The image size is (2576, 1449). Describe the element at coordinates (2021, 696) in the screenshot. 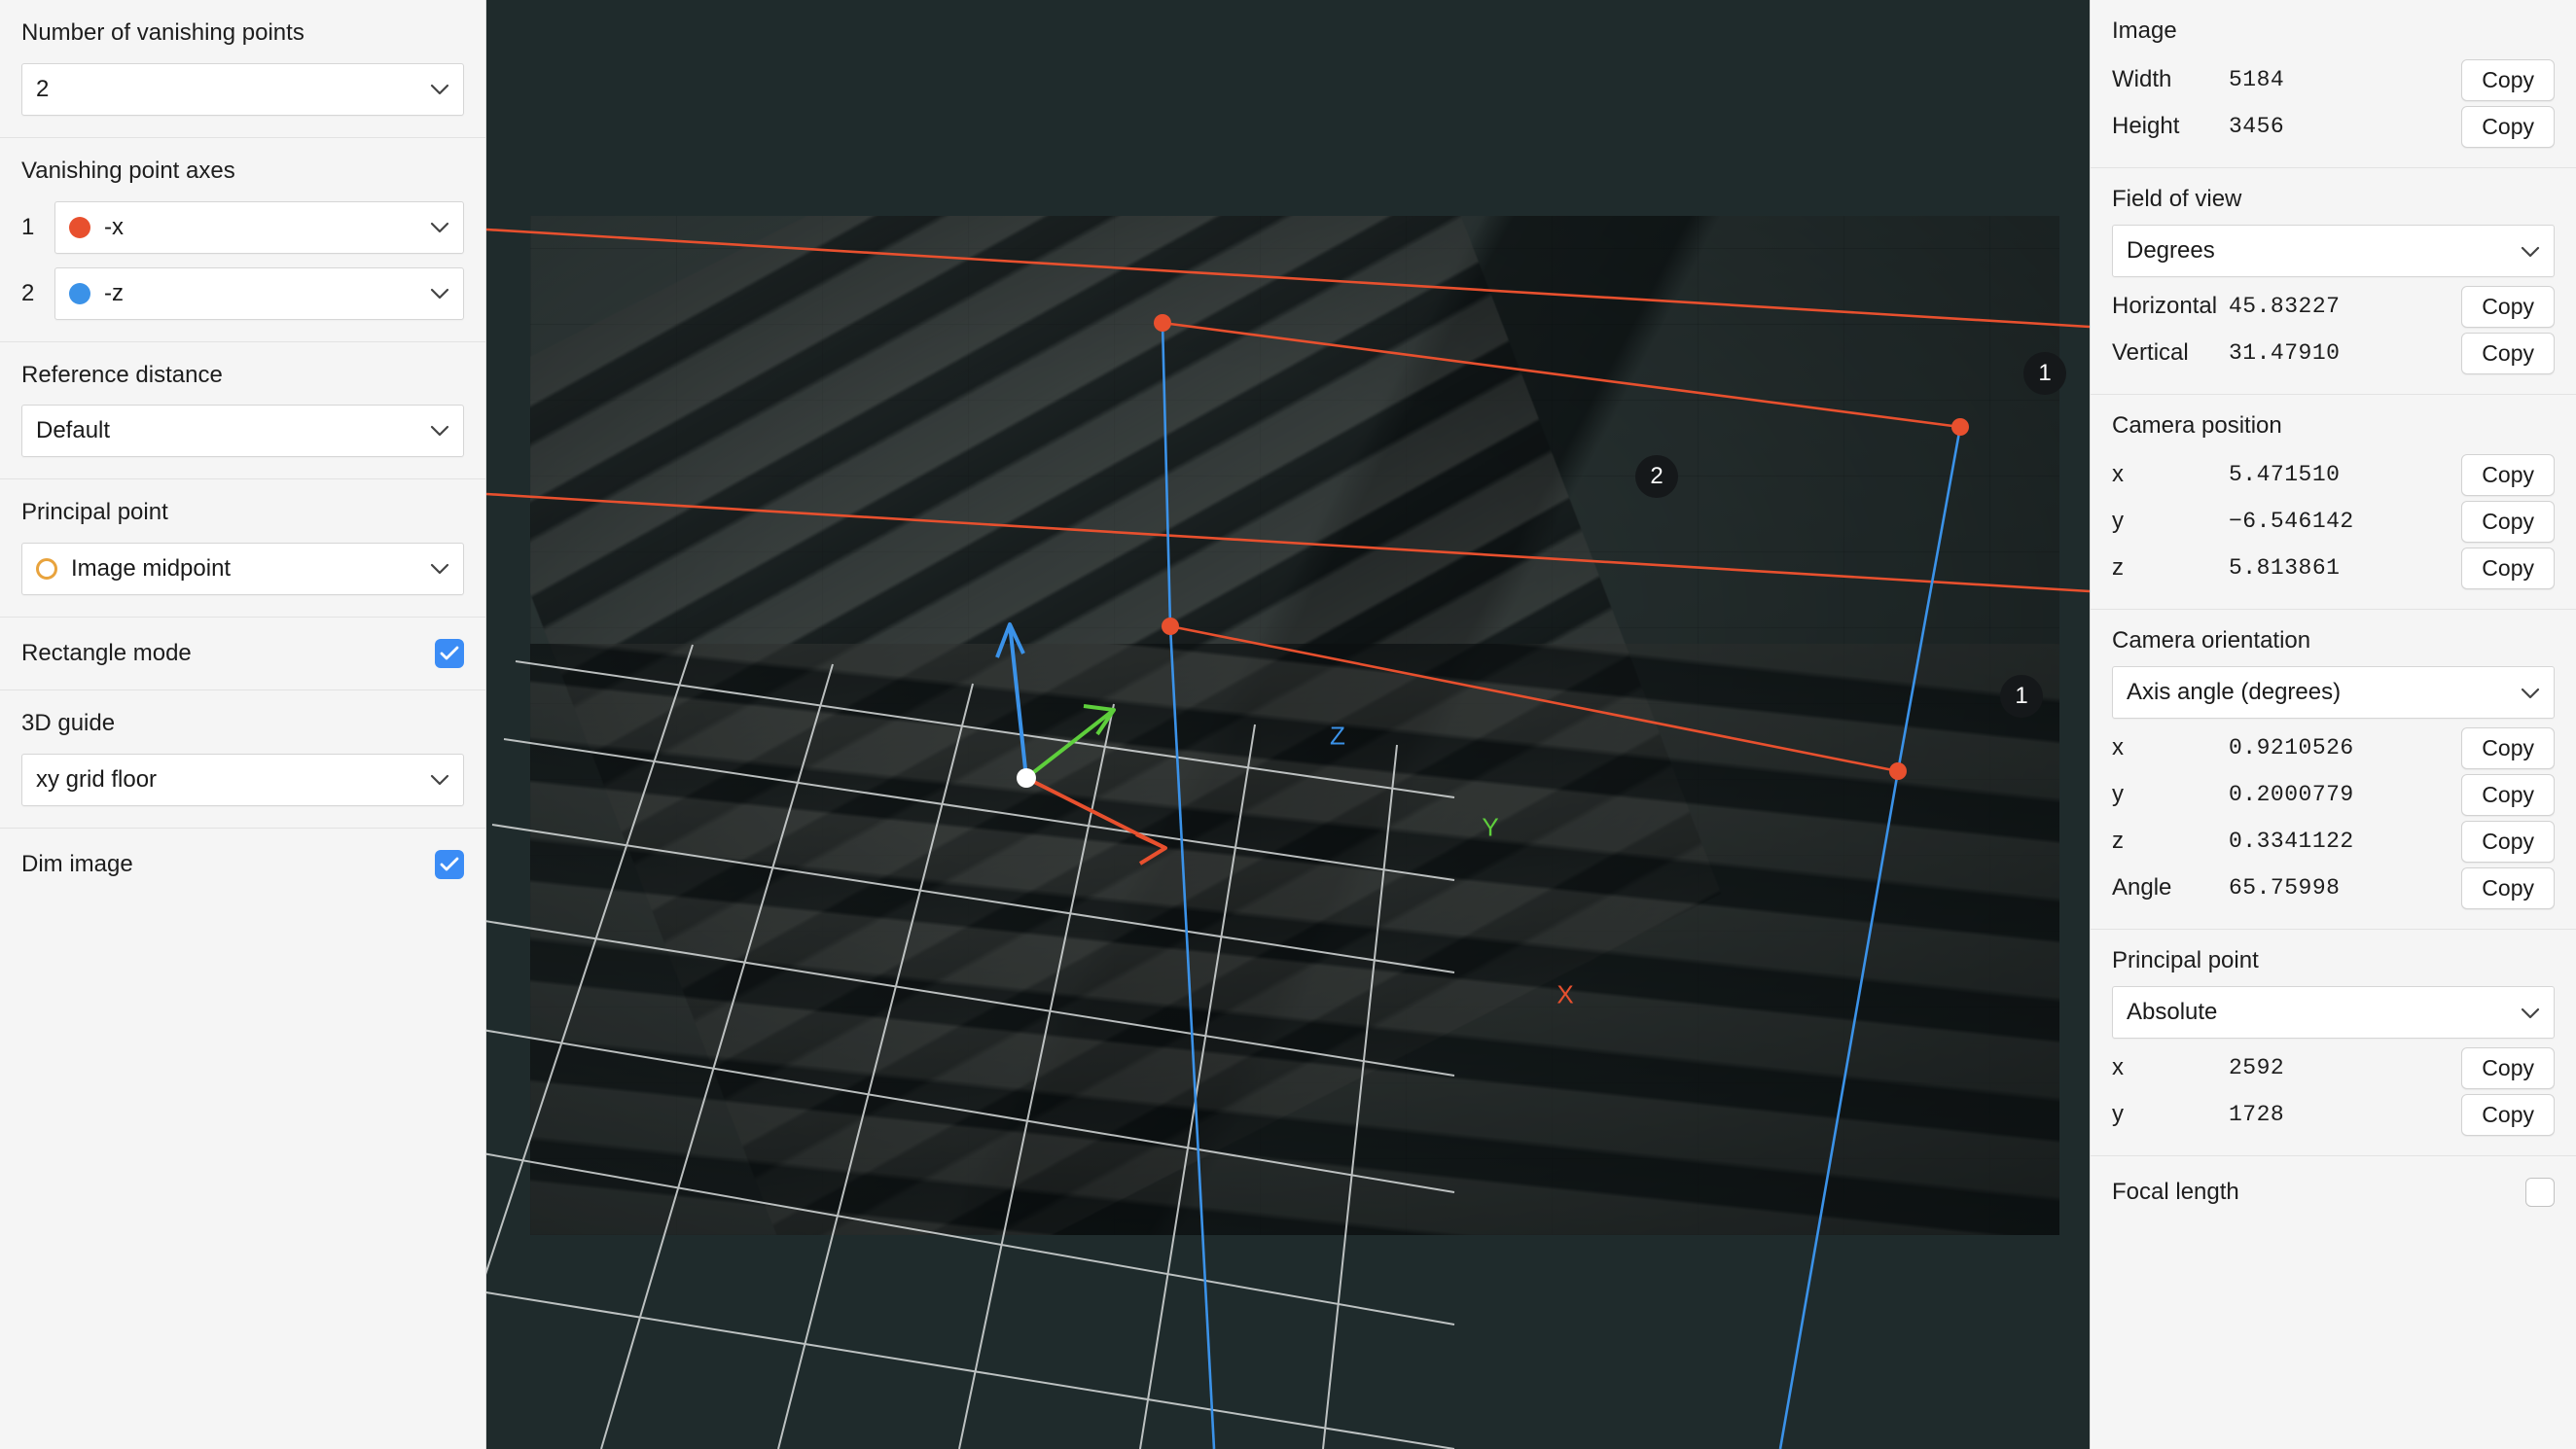

I see `vp1-badge-bottom: 1` at that location.